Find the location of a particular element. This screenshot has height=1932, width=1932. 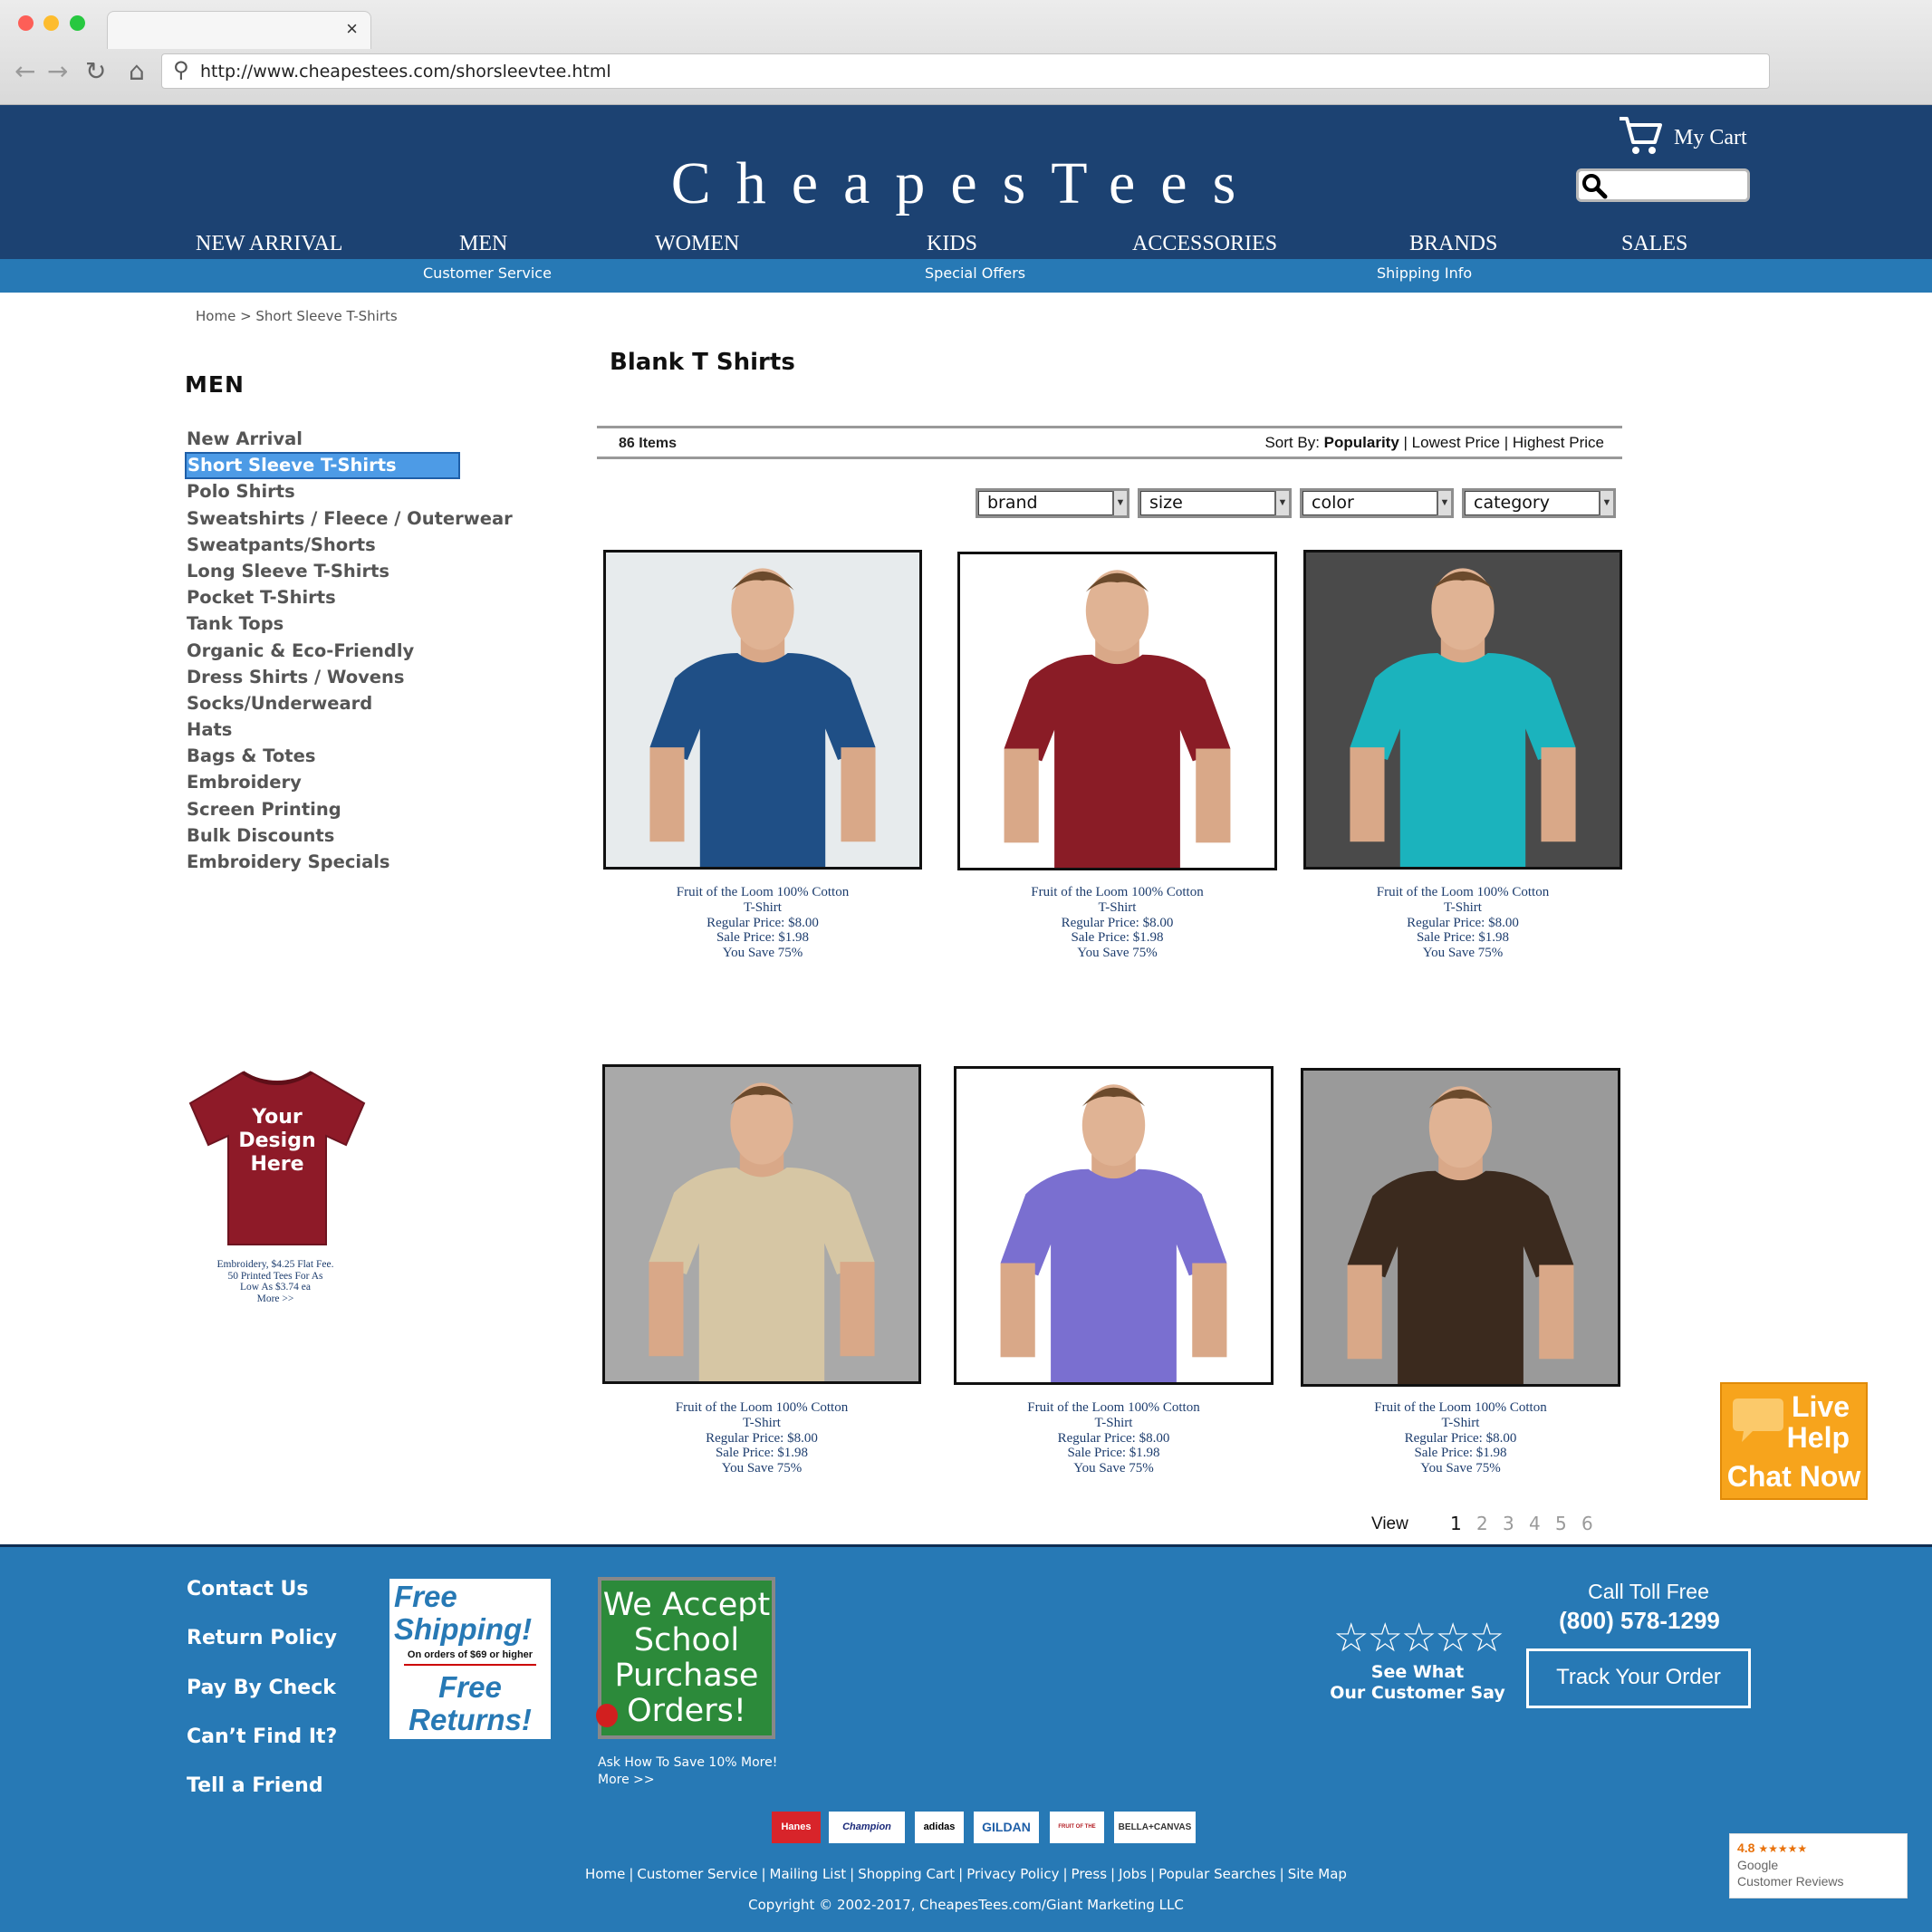

sort-highest-price: Highest Price is located at coordinates (1558, 442).